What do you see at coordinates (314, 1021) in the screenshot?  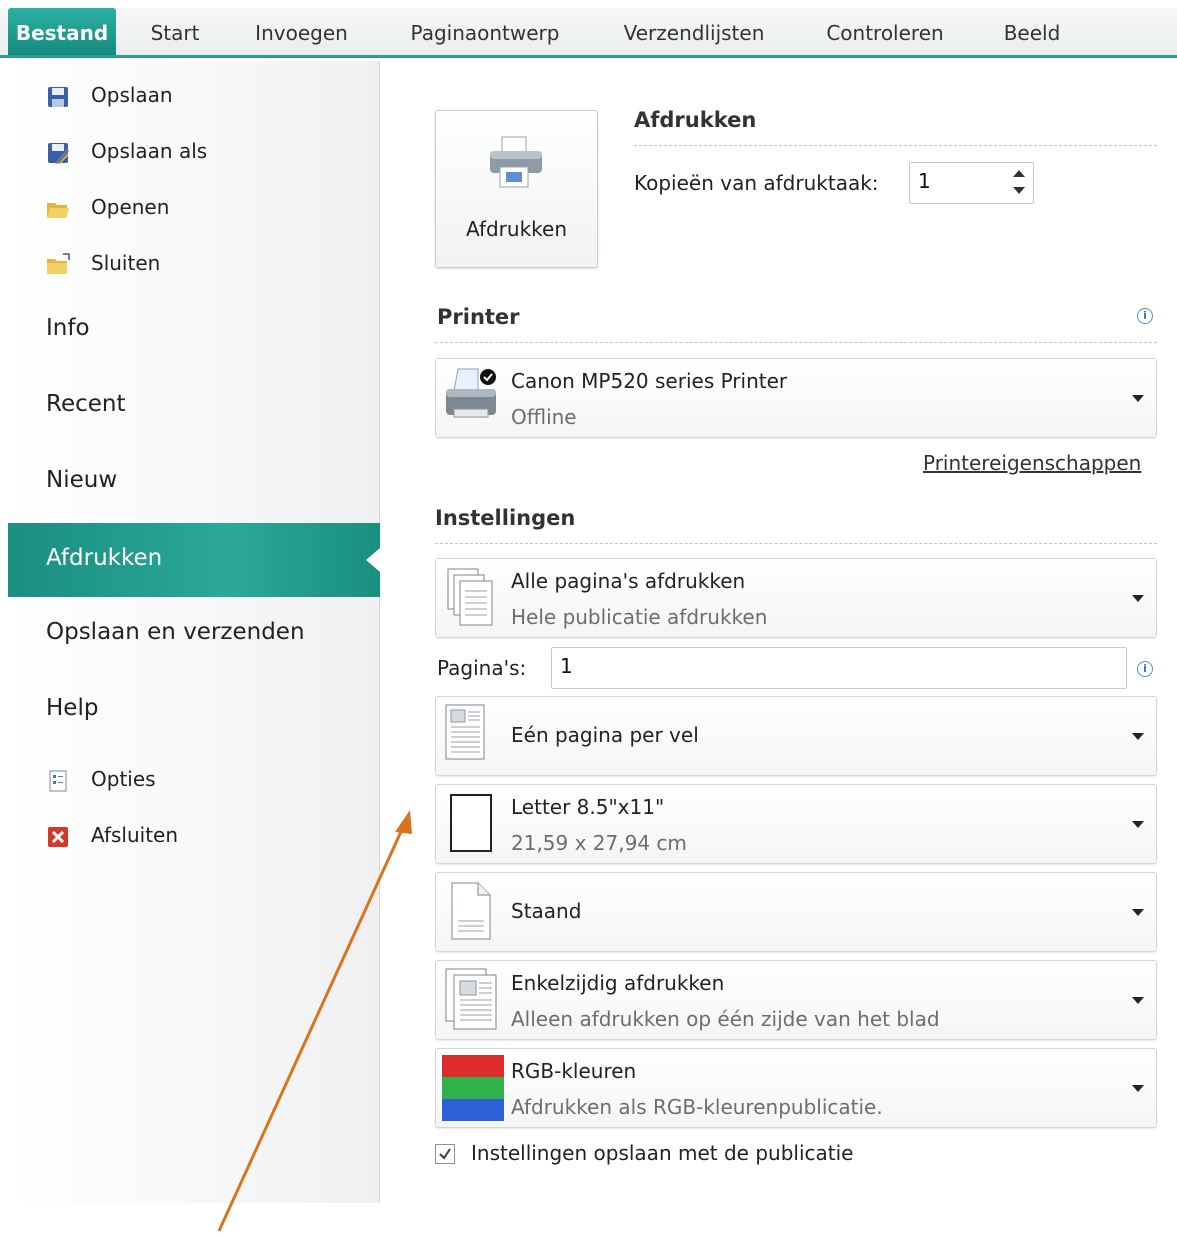 I see `annotation-arrow` at bounding box center [314, 1021].